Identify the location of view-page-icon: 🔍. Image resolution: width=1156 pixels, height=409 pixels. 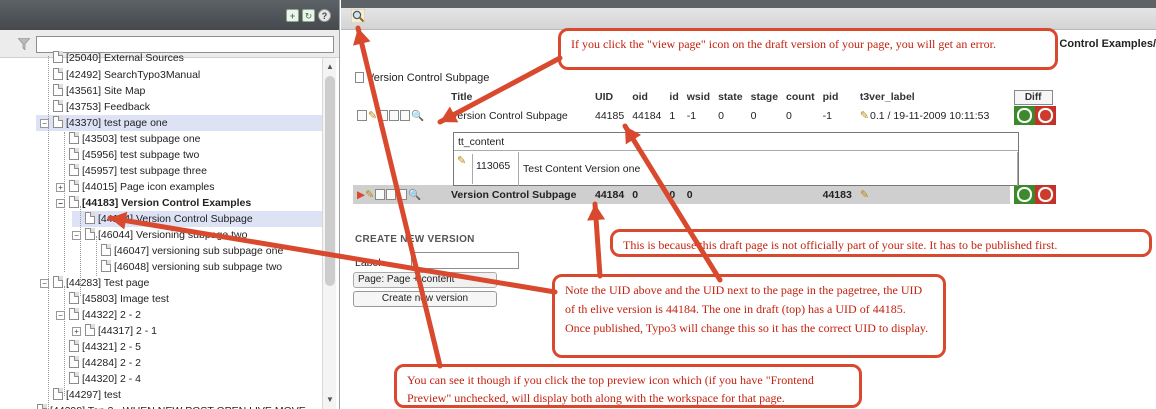
(417, 116).